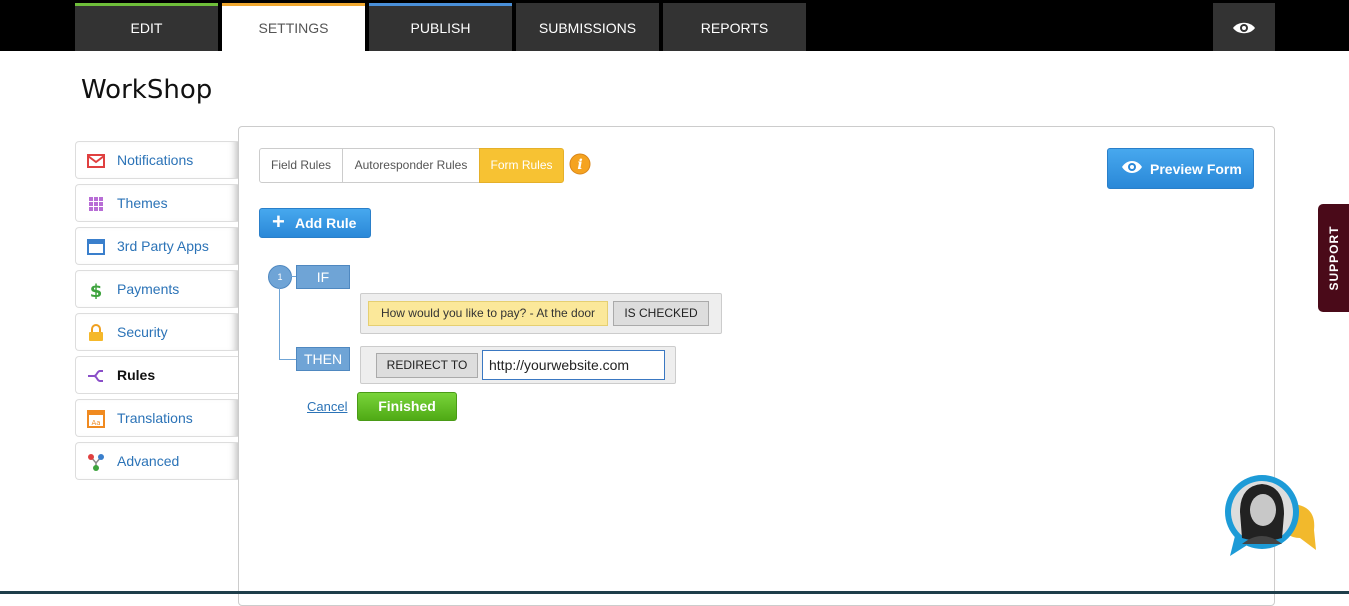  Describe the element at coordinates (427, 365) in the screenshot. I see `action-type-chip: REDIRECT TO` at that location.